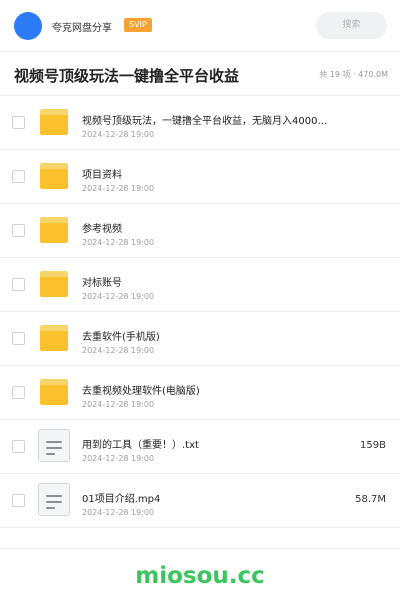 The height and width of the screenshot is (600, 400). What do you see at coordinates (102, 229) in the screenshot?
I see `item-name: 参考视频` at bounding box center [102, 229].